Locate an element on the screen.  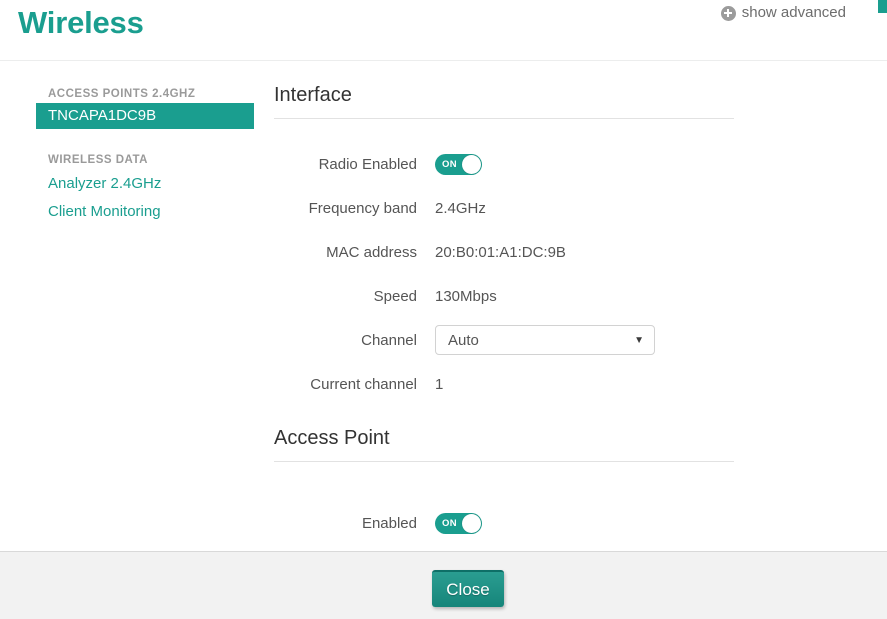
page-header: Wireless show advanced is located at coordinates (443, 30).